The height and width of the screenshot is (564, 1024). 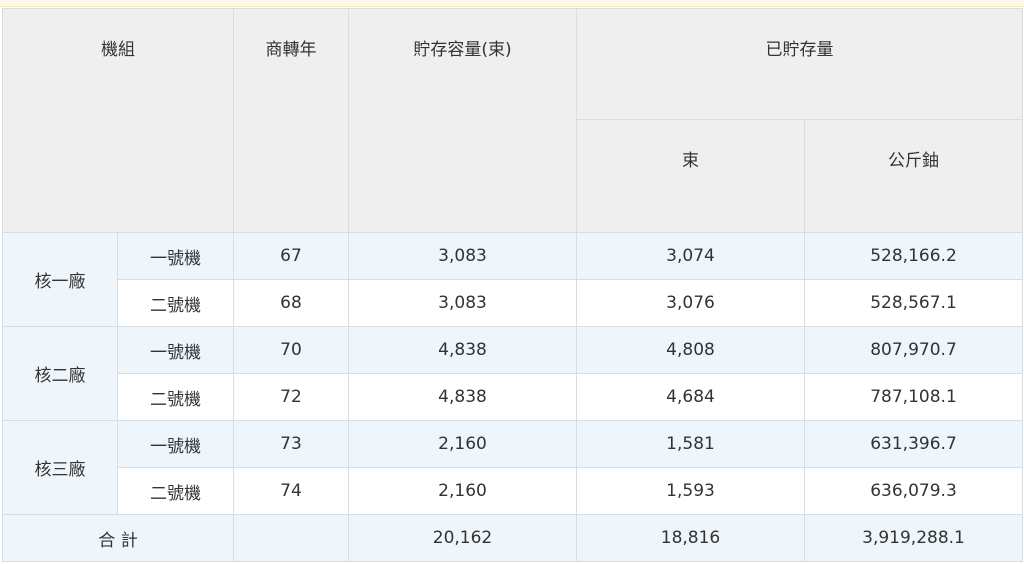 What do you see at coordinates (913, 176) in the screenshot?
I see `header-stored-kg: 公斤鈾` at bounding box center [913, 176].